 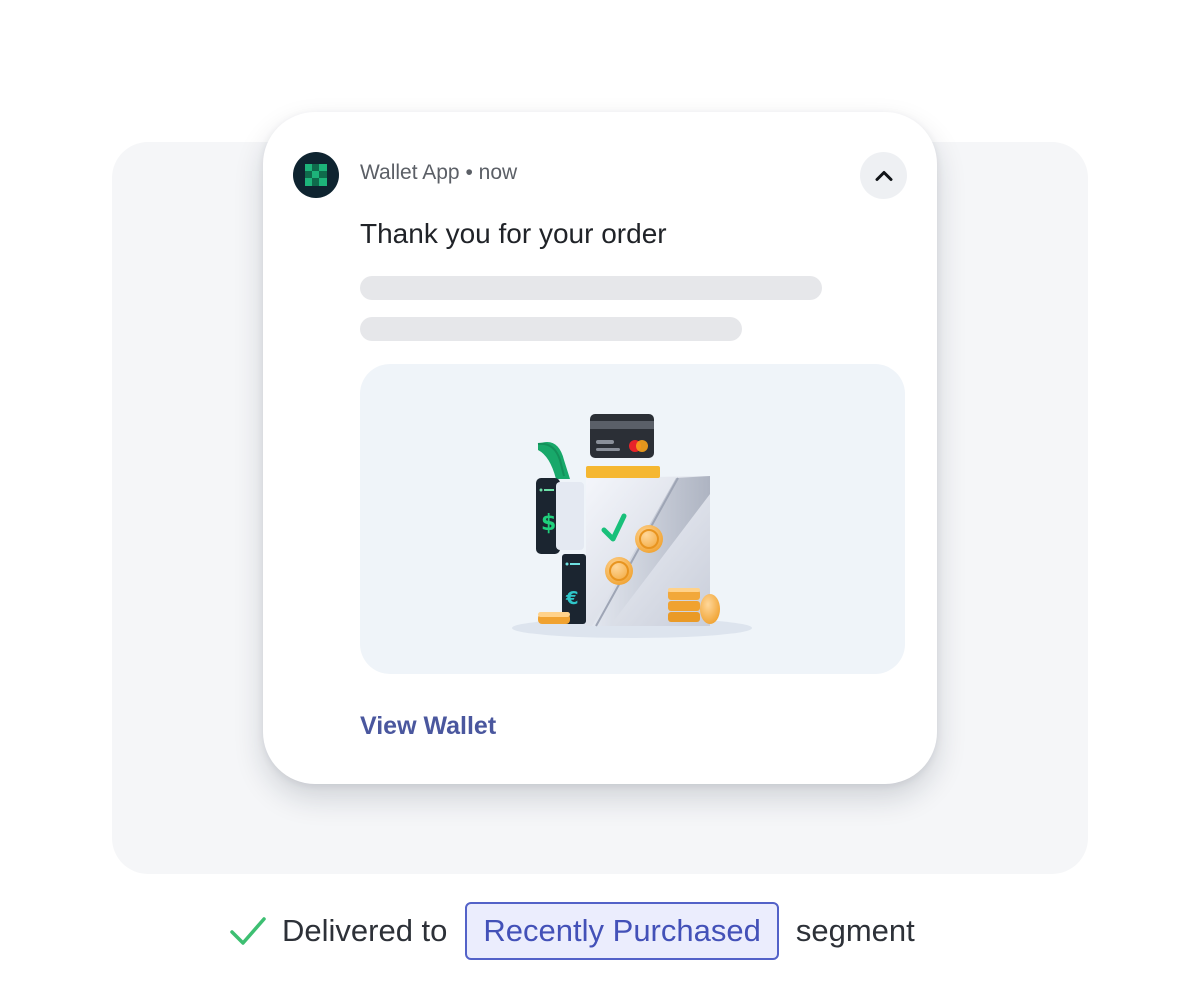 I want to click on chevron-up-icon, so click(x=883, y=175).